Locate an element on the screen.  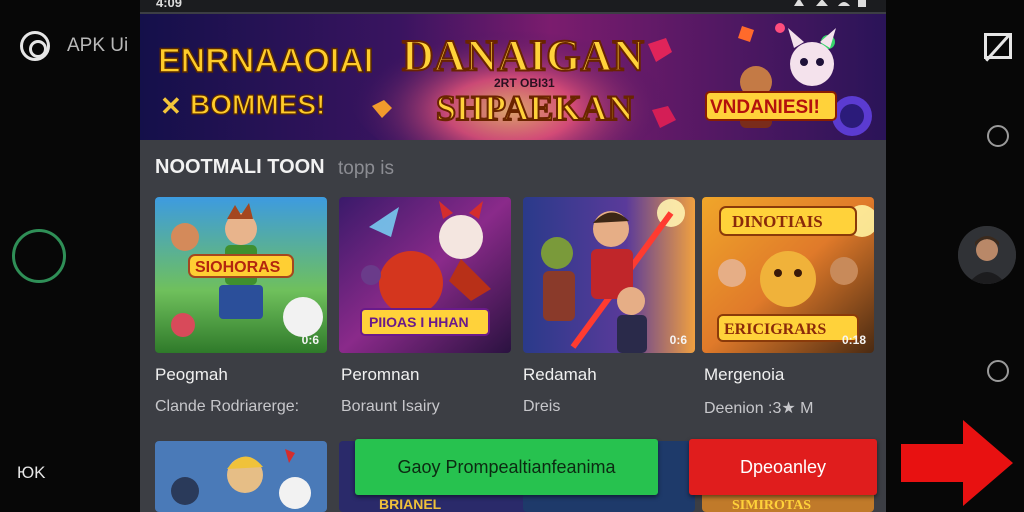
status-icons is located at coordinates (832, 5).